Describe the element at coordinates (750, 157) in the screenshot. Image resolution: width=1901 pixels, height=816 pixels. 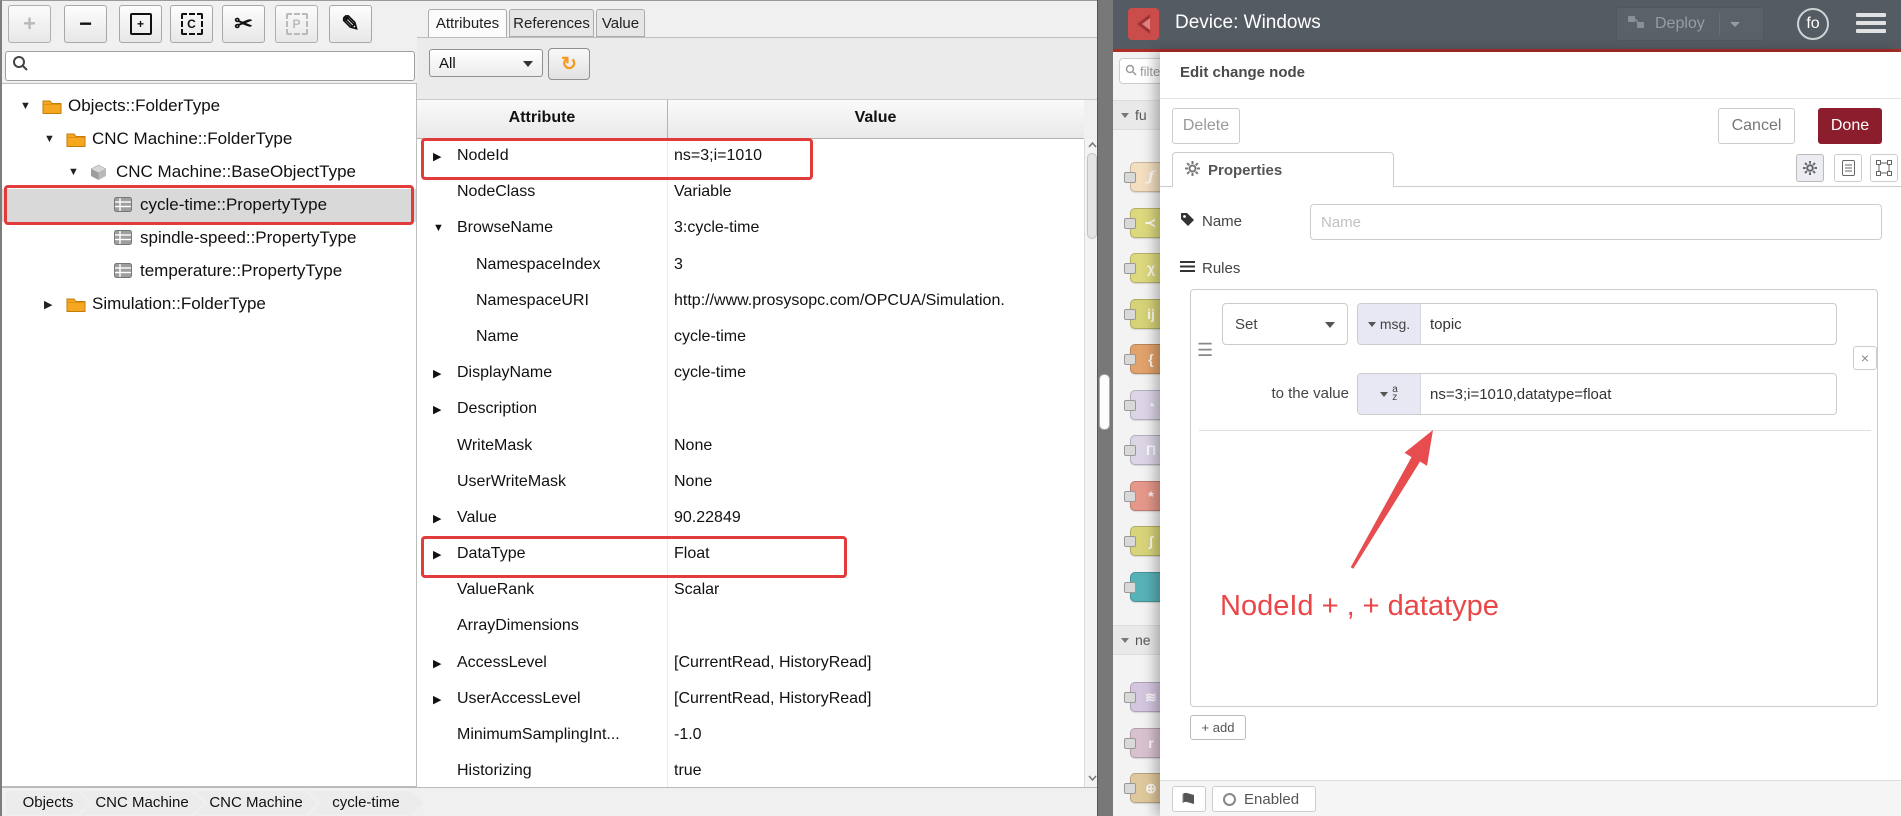
I see `table-row: ▶ NodeId ns=3;i=1010` at that location.